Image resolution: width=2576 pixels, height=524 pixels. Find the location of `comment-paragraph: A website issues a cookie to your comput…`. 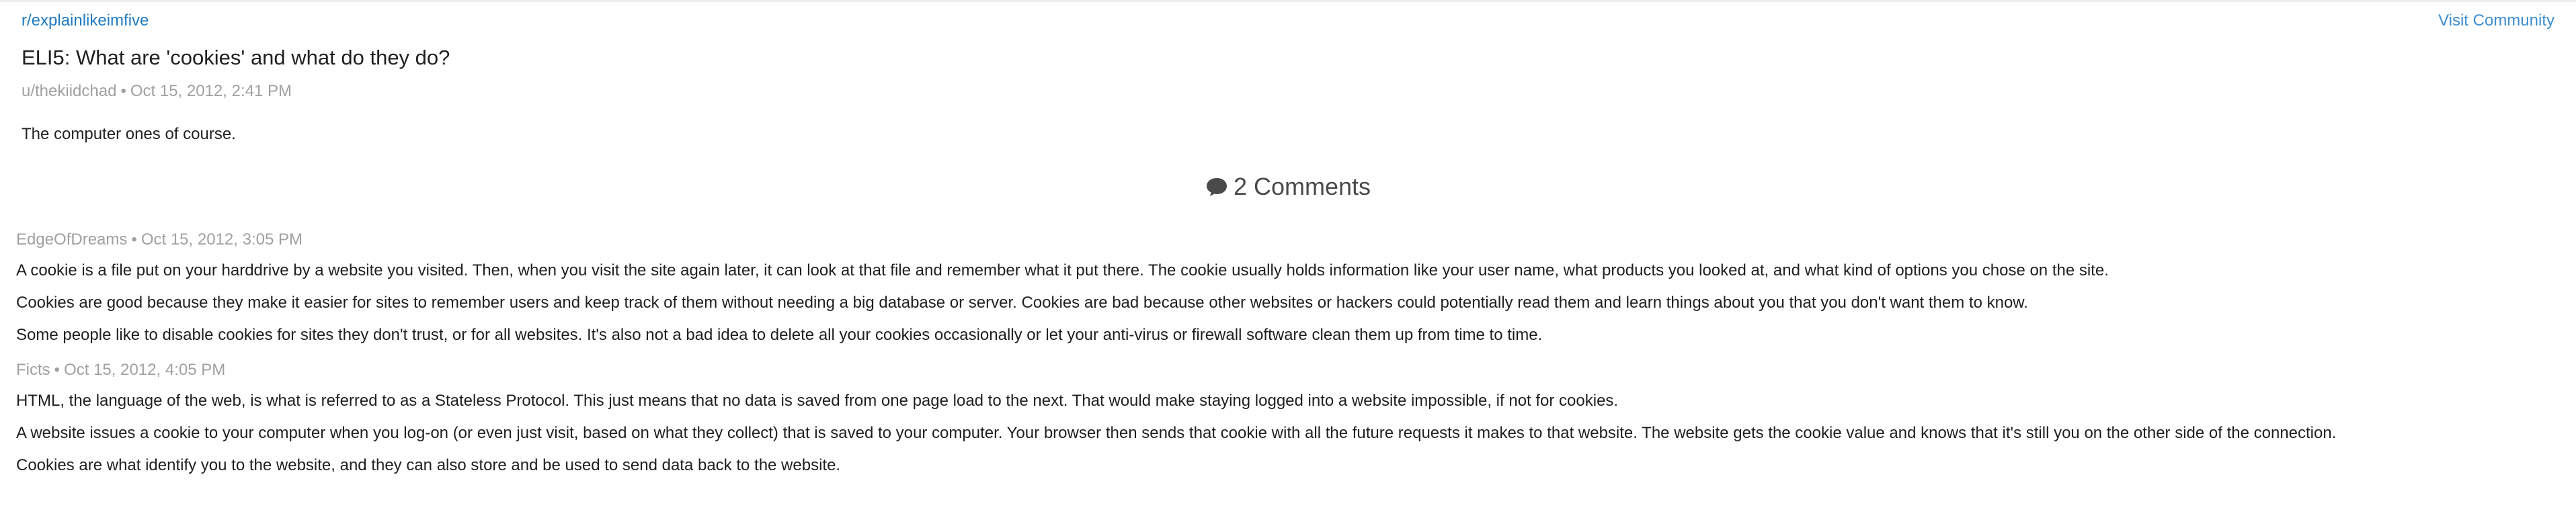

comment-paragraph: A website issues a cookie to your comput… is located at coordinates (1176, 433).